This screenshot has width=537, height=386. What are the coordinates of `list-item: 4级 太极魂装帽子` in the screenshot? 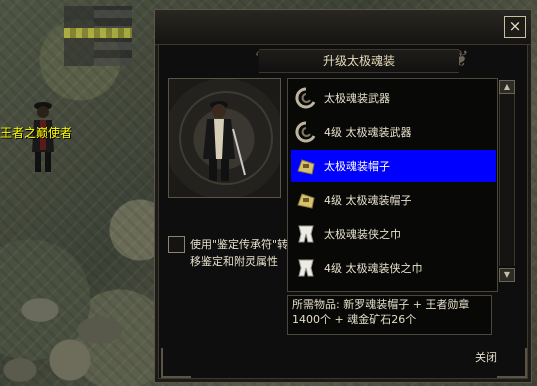 It's located at (393, 200).